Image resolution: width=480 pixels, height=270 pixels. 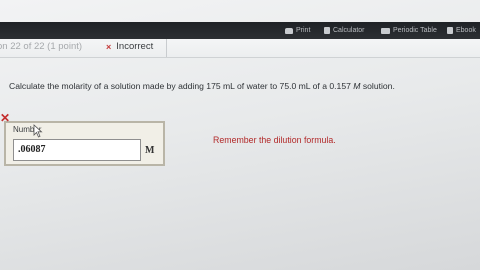 I want to click on incorrect-icon: ×, so click(x=109, y=46).